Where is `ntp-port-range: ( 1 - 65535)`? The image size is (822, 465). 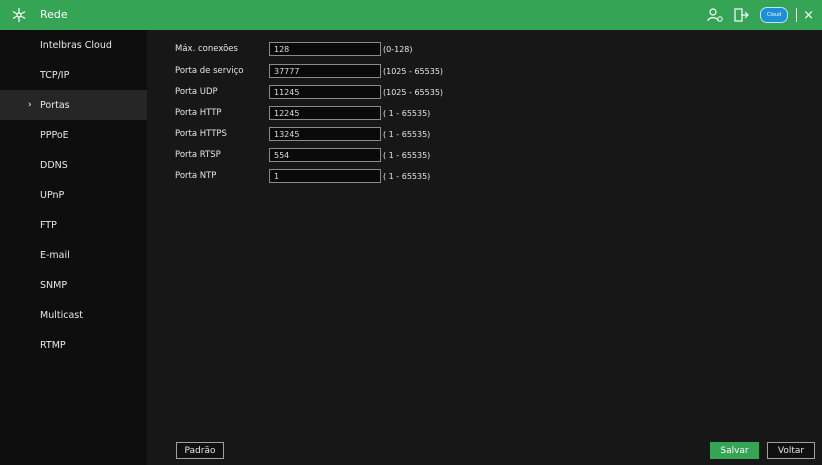 ntp-port-range: ( 1 - 65535) is located at coordinates (407, 176).